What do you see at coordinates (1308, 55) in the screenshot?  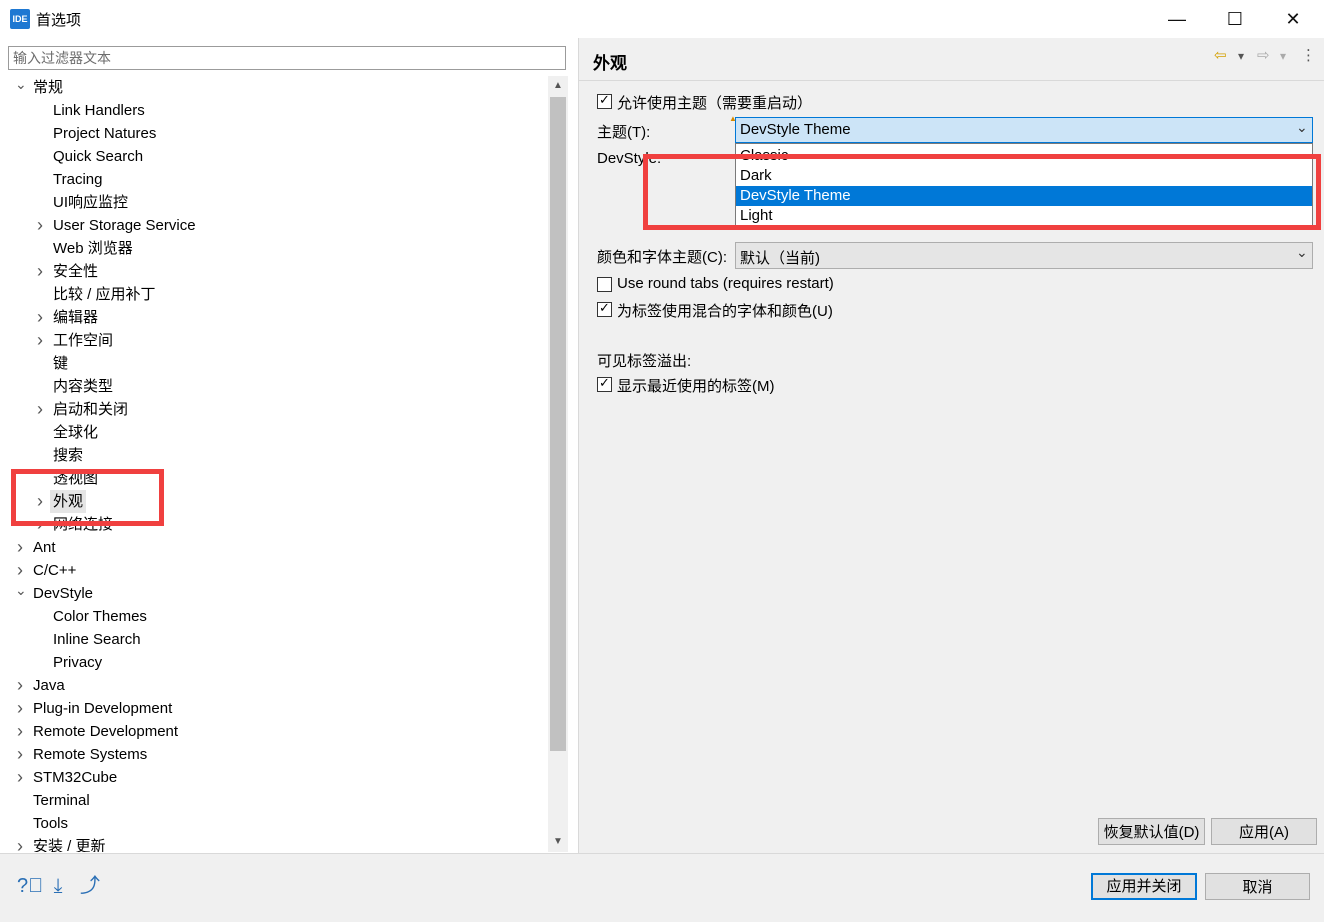 I see `view-menu-icon: ⋮` at bounding box center [1308, 55].